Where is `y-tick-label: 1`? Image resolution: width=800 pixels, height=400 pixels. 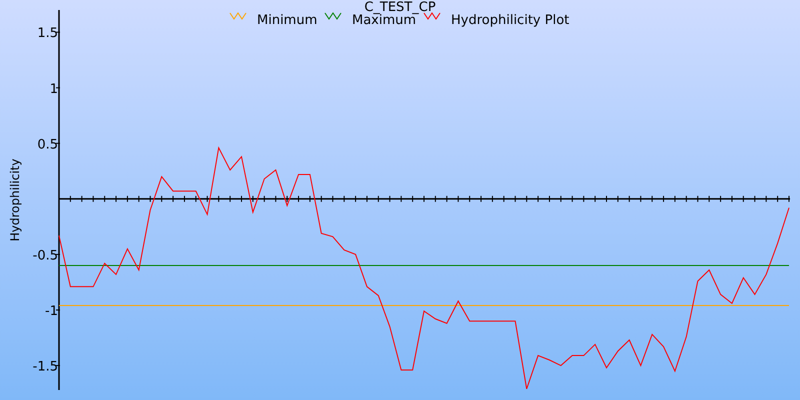
y-tick-label: 1 is located at coordinates (54, 89).